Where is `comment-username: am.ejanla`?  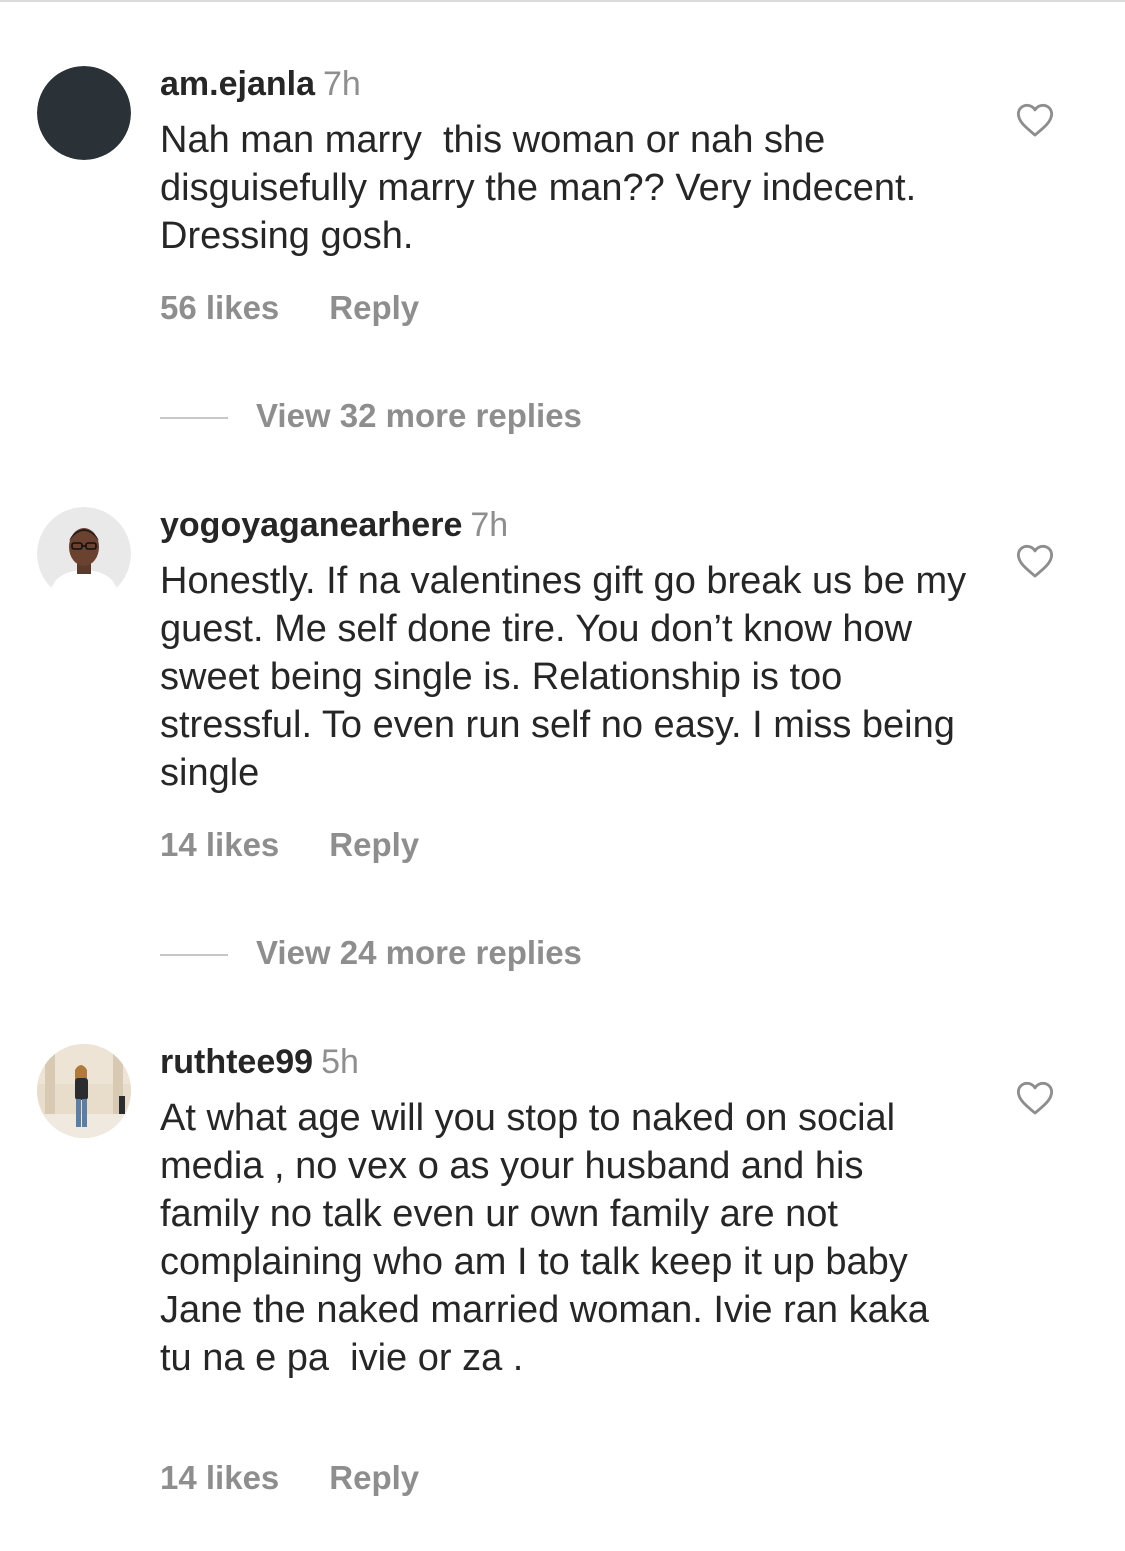 comment-username: am.ejanla is located at coordinates (237, 84).